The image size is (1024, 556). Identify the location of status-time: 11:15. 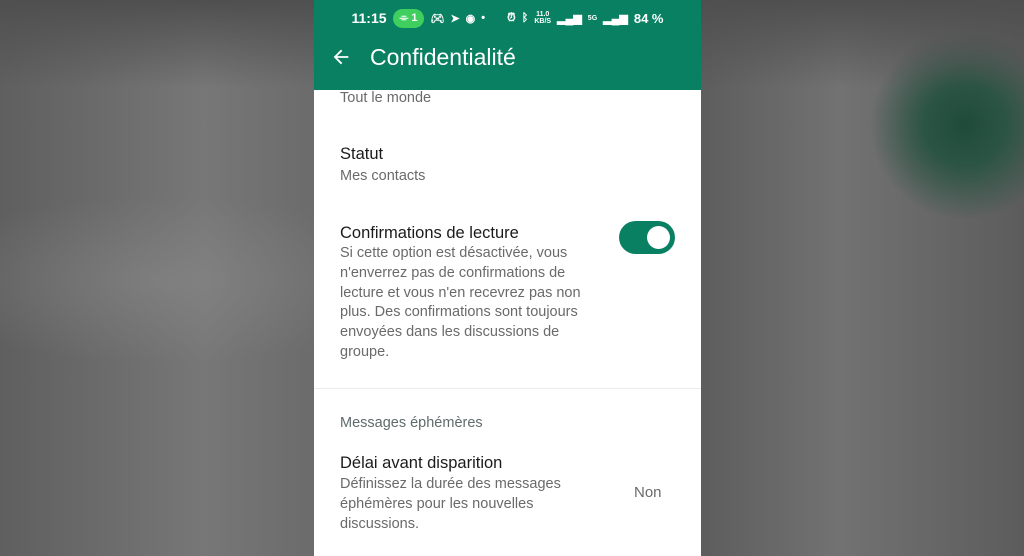
(369, 18).